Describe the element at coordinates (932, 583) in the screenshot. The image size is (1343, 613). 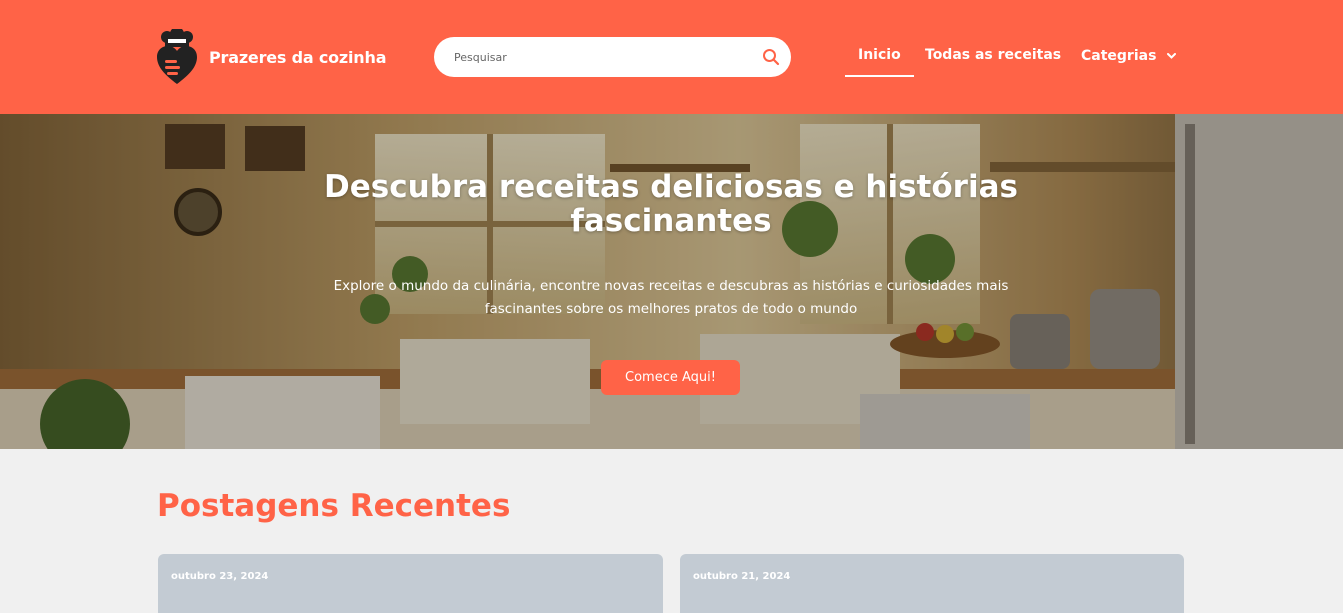
I see `post-card: outubro 21, 2024` at that location.